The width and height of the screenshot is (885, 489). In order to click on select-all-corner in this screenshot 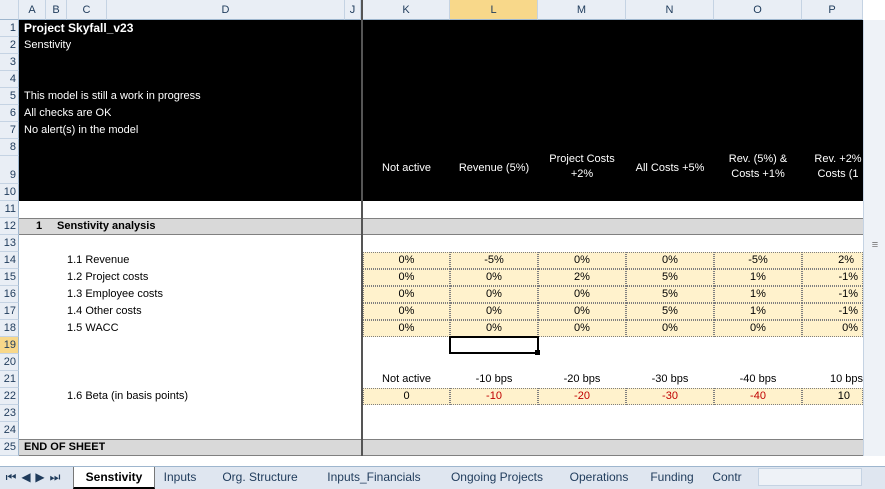, I will do `click(9, 10)`.